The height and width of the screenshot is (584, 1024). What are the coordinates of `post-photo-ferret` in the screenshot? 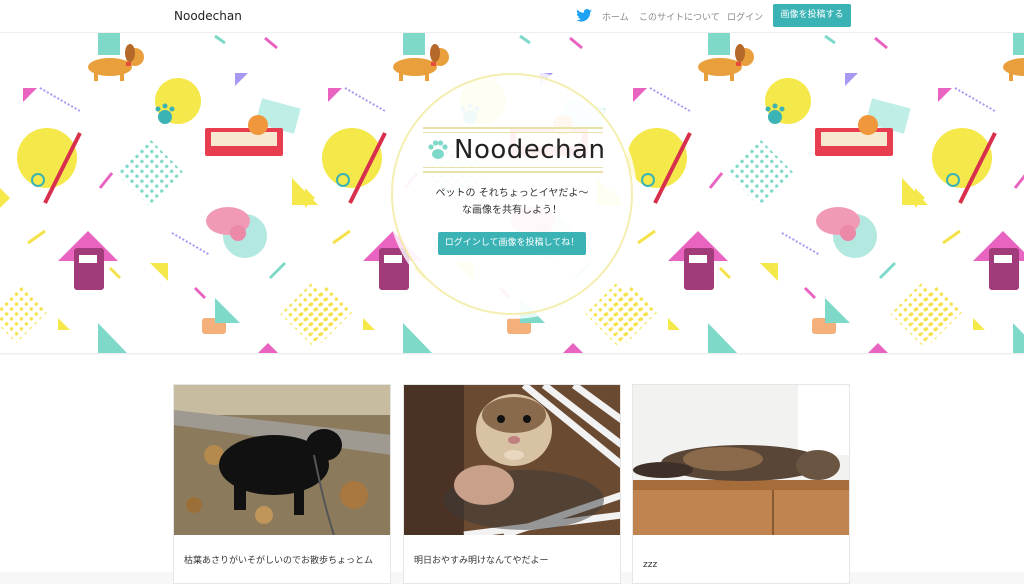 It's located at (512, 460).